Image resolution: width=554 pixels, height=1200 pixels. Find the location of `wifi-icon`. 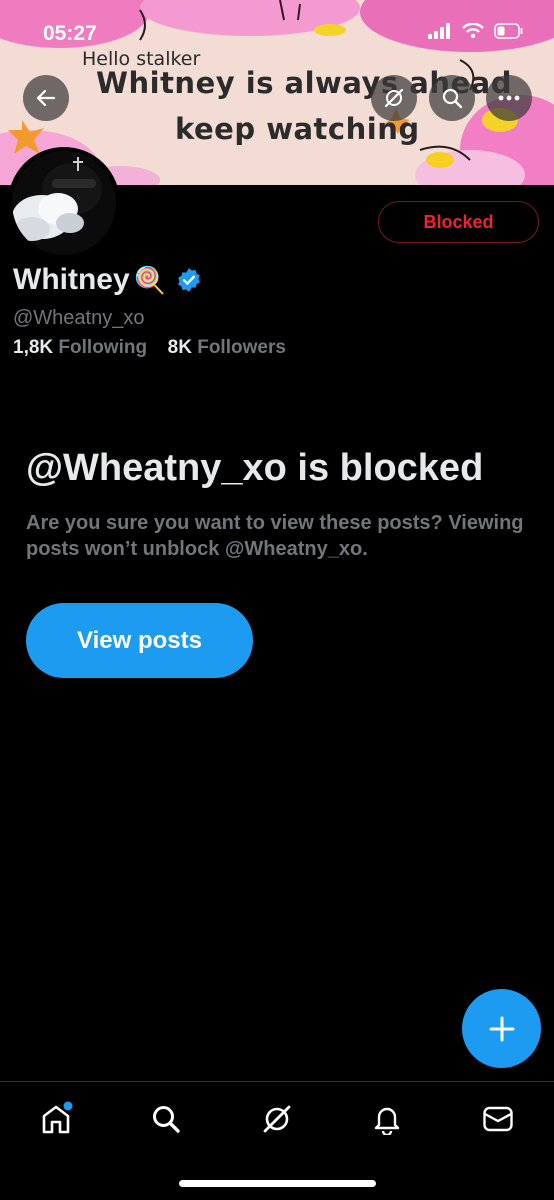

wifi-icon is located at coordinates (473, 31).